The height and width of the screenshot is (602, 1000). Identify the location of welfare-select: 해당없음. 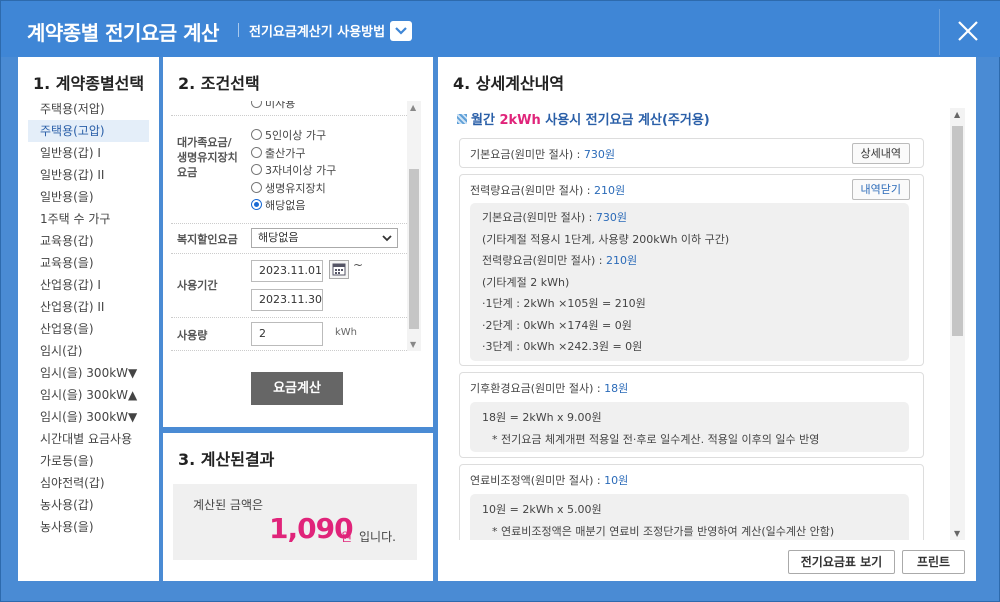
(324, 238).